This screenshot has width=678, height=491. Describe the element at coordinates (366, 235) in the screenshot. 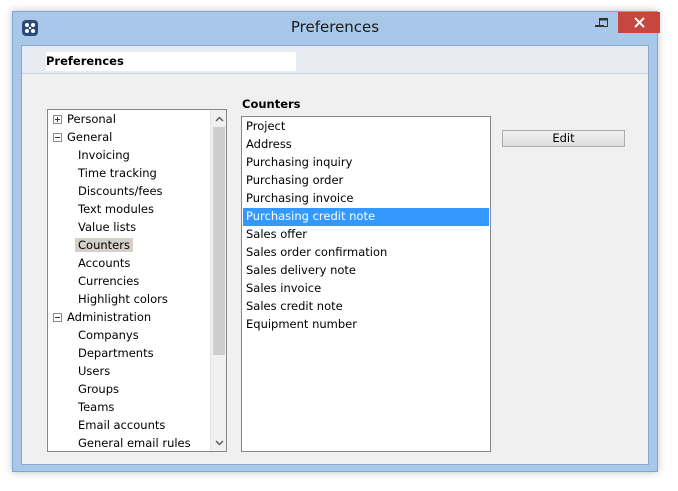

I see `counter-list-item: Sales offer` at that location.